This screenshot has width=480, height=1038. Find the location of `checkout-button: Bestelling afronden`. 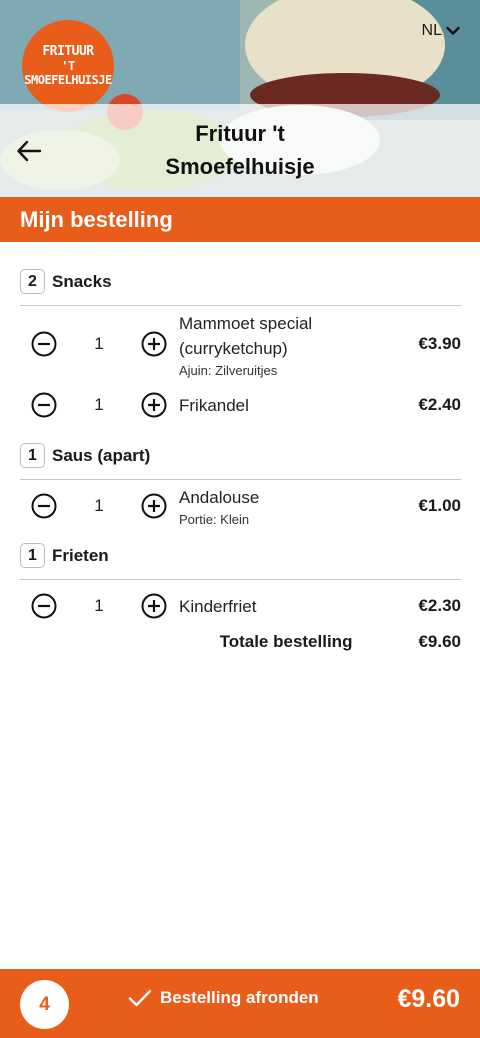

checkout-button: Bestelling afronden is located at coordinates (223, 998).